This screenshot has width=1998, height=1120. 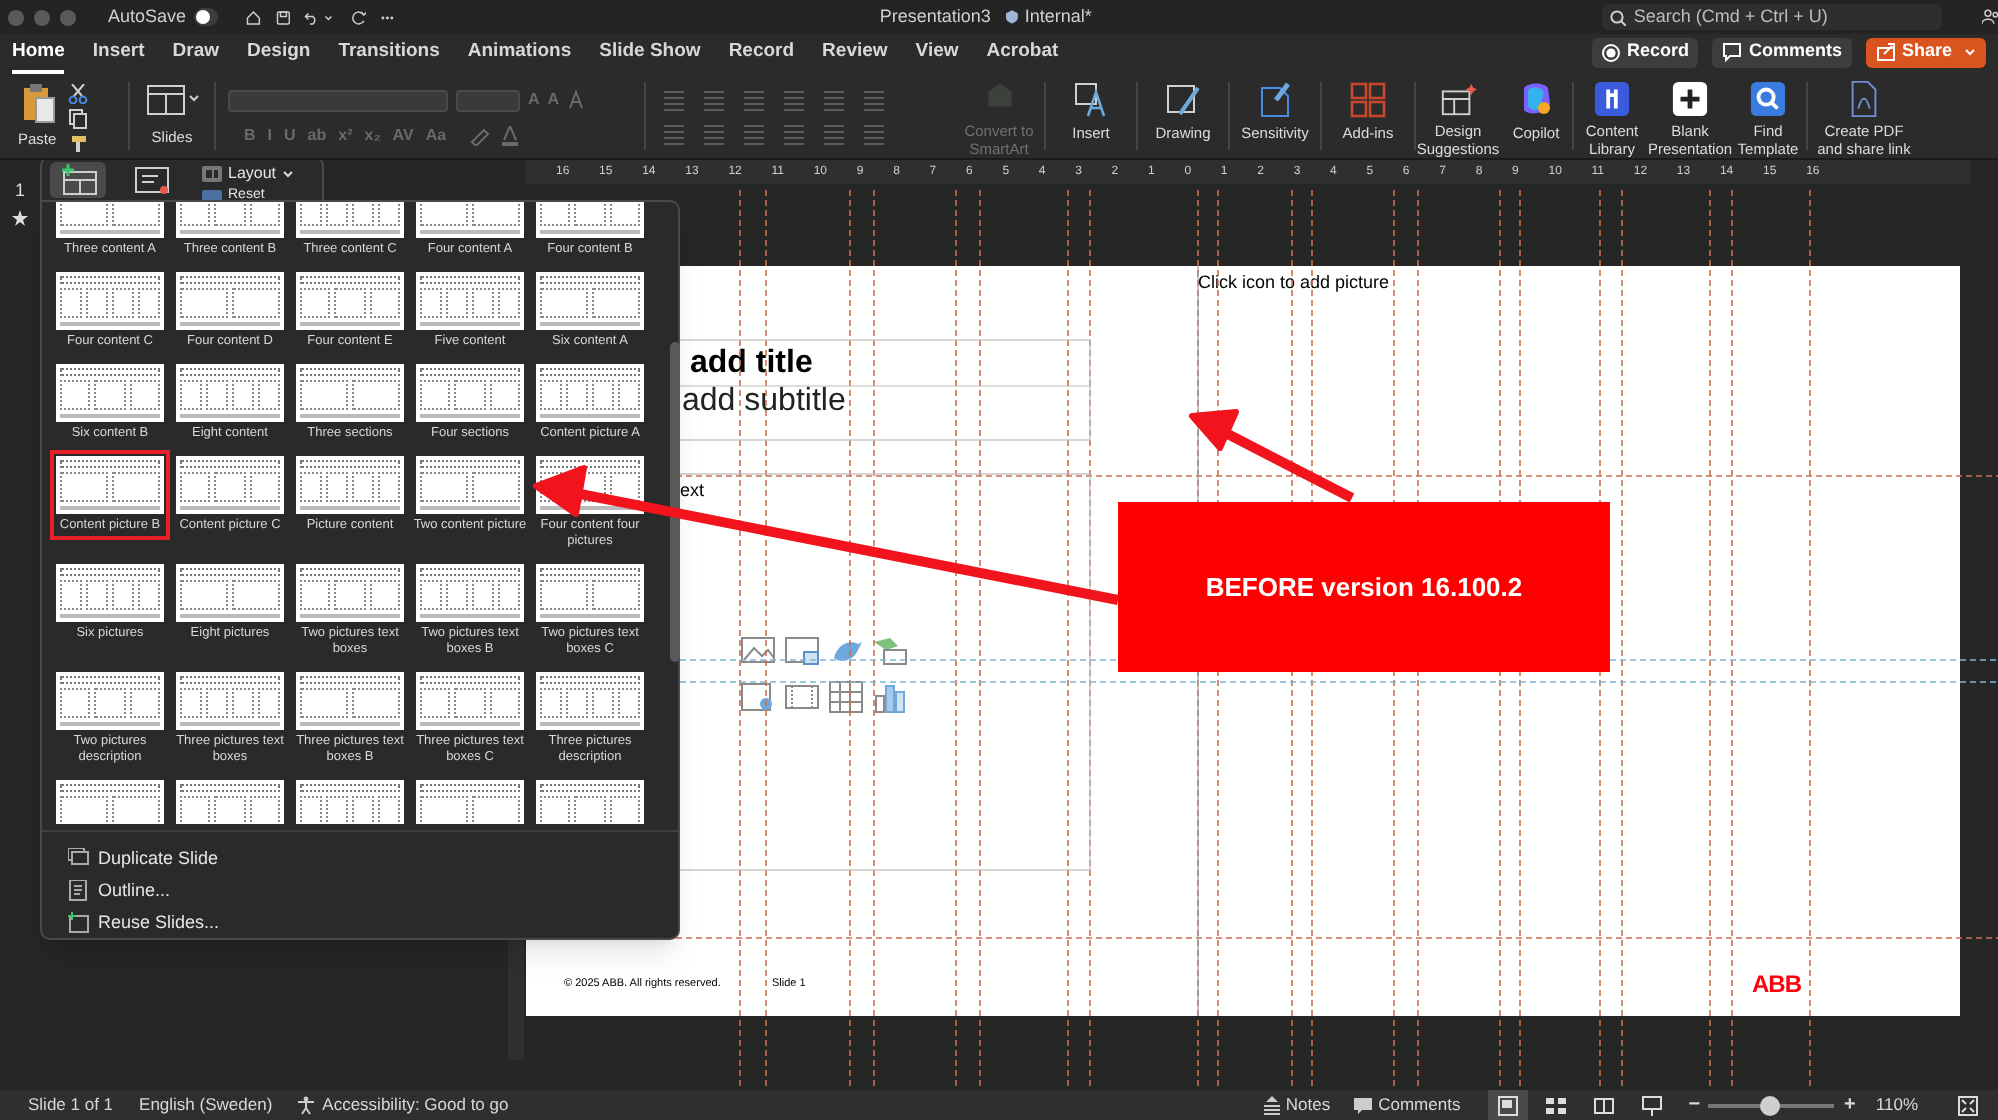 I want to click on autosave-label: AutoSave, so click(x=147, y=16).